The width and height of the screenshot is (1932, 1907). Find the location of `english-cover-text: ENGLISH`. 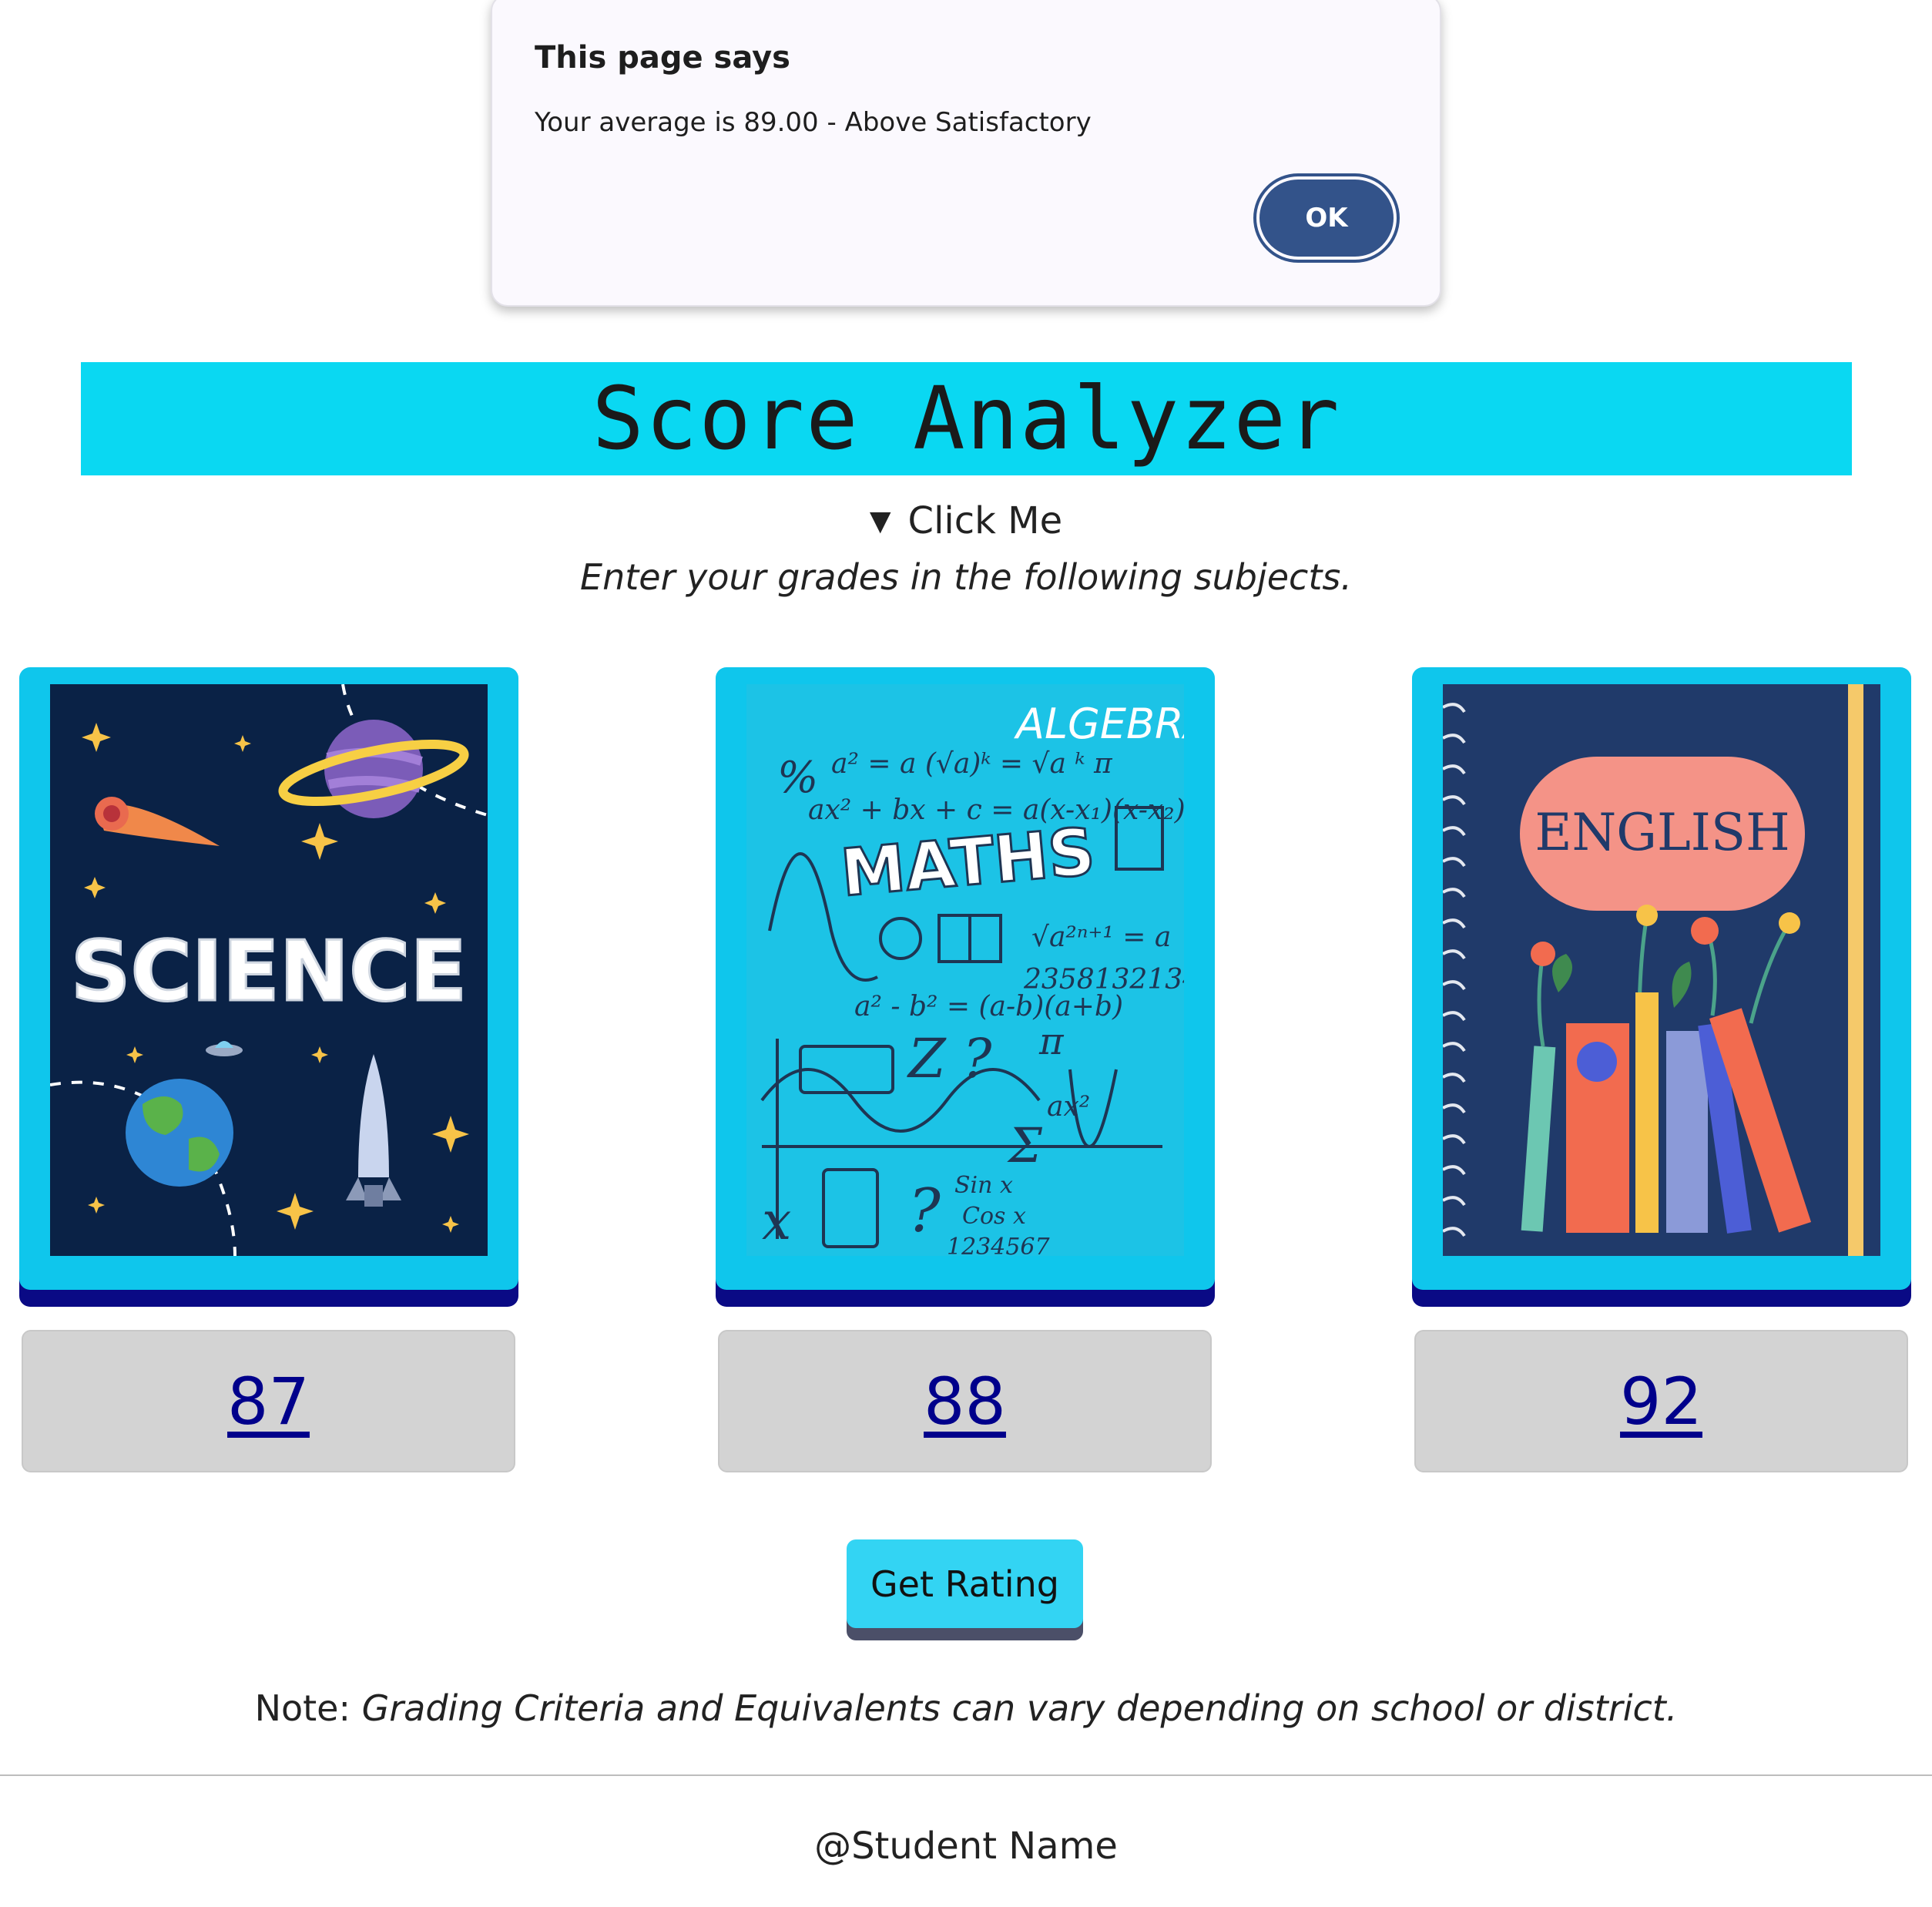

english-cover-text: ENGLISH is located at coordinates (1662, 832).